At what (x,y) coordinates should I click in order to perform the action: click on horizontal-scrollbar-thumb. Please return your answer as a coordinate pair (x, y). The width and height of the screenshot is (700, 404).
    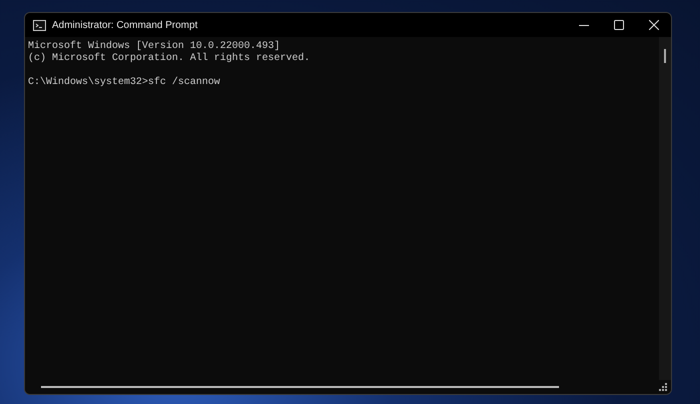
    Looking at the image, I should click on (300, 387).